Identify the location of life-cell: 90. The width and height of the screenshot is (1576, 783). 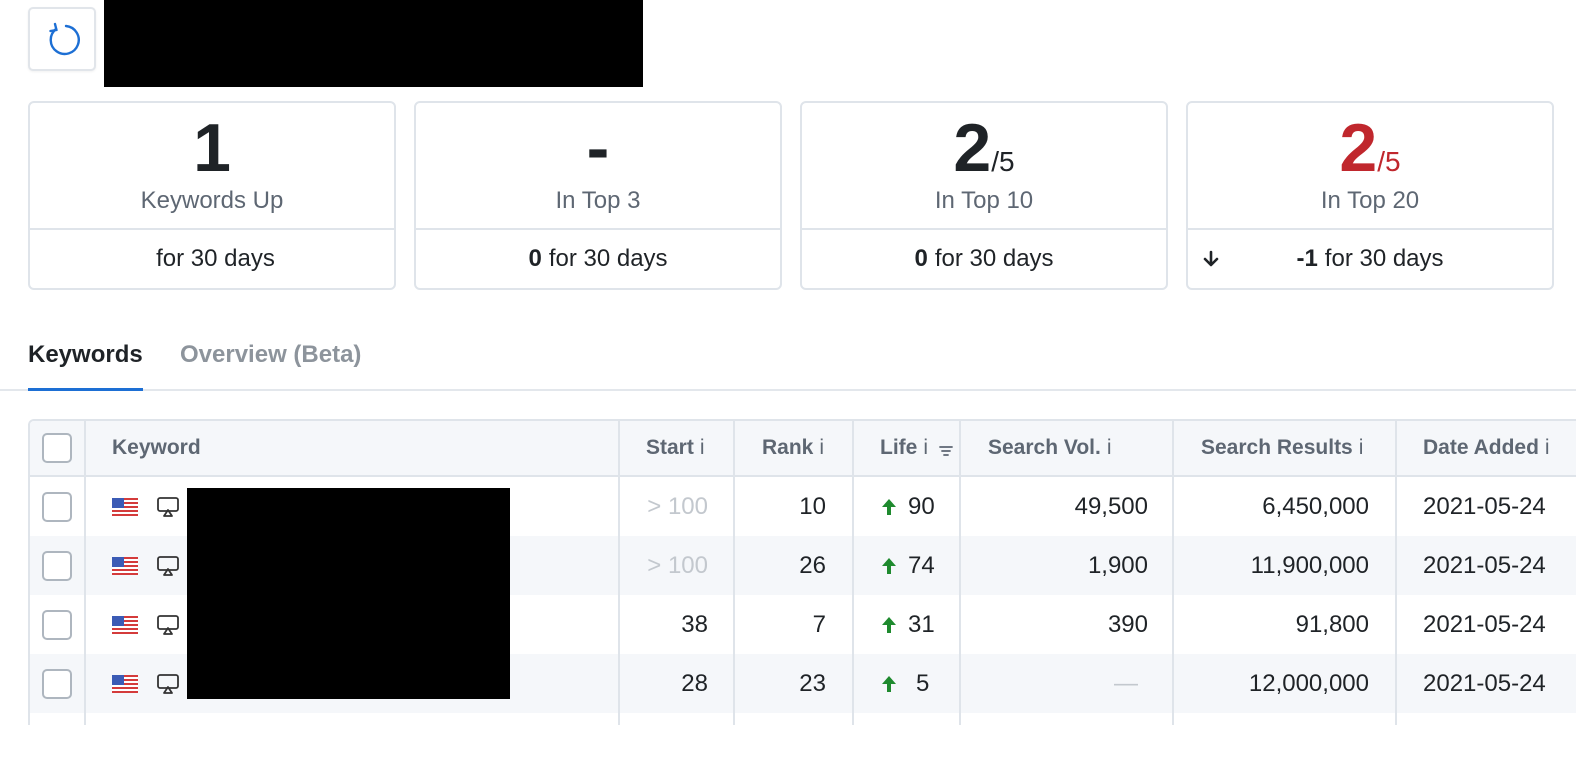
(907, 506).